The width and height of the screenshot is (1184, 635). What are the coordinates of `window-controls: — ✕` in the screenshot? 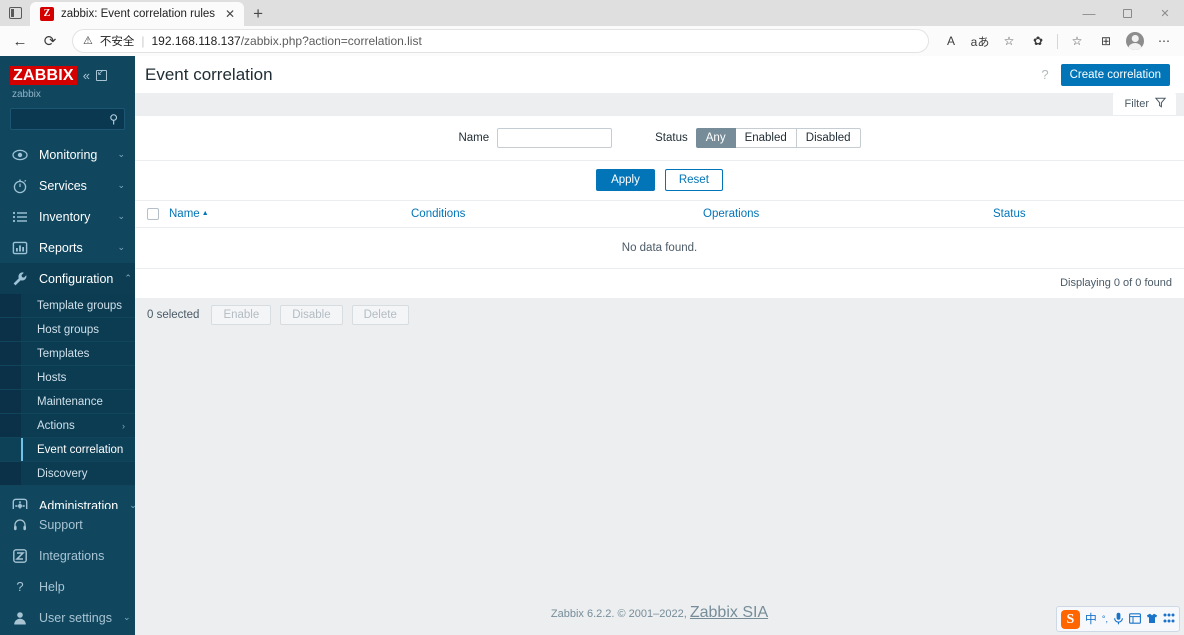 It's located at (1127, 13).